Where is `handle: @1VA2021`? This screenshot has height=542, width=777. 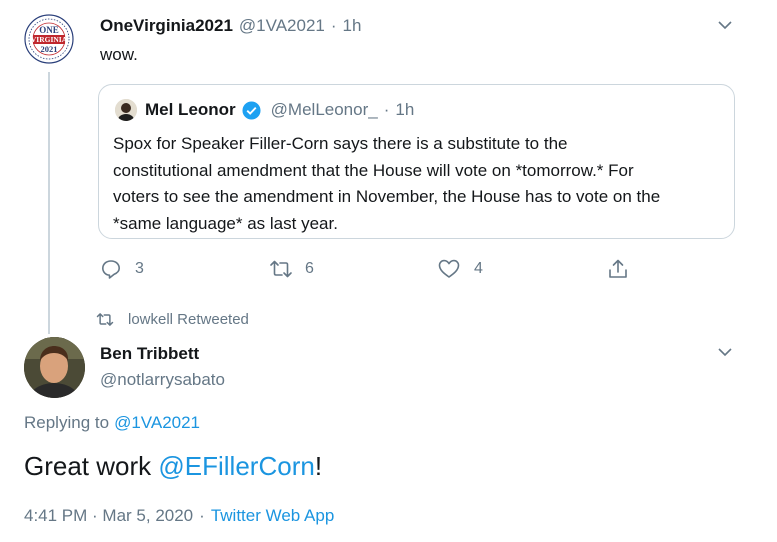
handle: @1VA2021 is located at coordinates (282, 26).